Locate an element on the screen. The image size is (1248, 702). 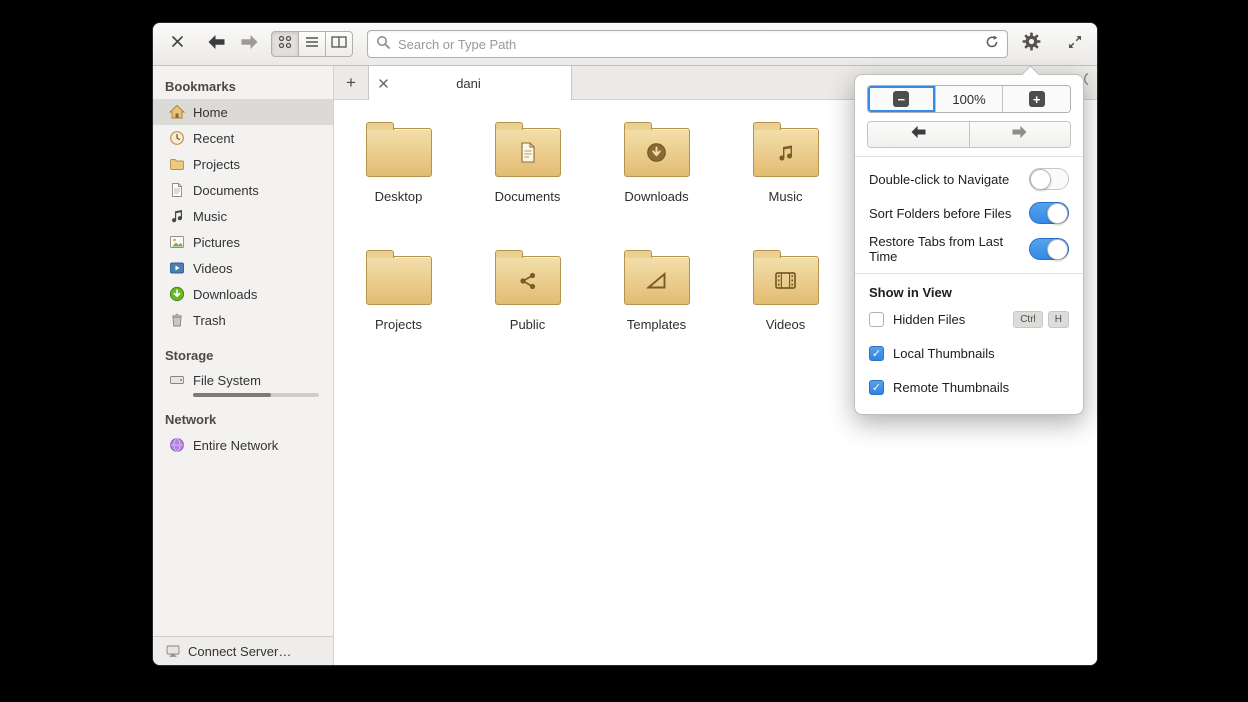
search-input is located at coordinates (687, 44).